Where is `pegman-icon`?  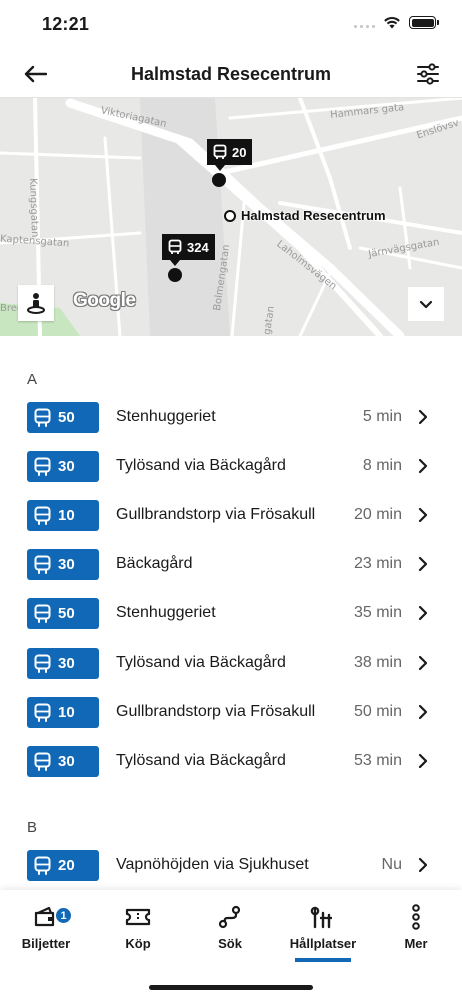
pegman-icon is located at coordinates (36, 303).